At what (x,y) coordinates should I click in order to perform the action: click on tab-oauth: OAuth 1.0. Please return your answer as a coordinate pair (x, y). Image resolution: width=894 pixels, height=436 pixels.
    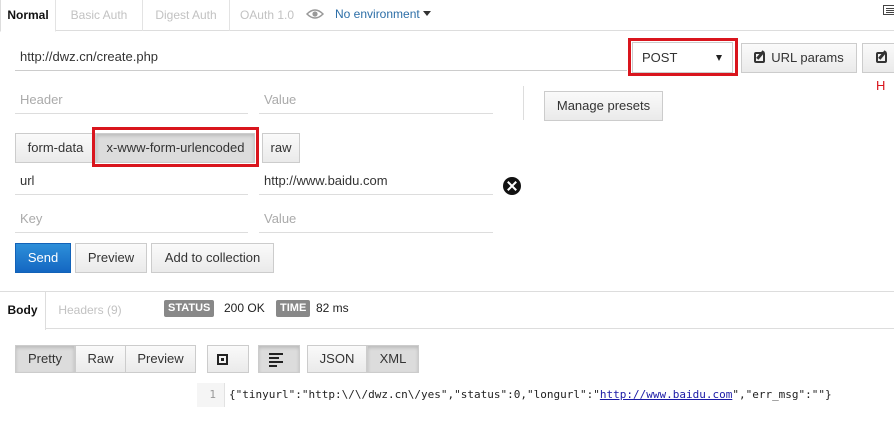
    Looking at the image, I should click on (267, 15).